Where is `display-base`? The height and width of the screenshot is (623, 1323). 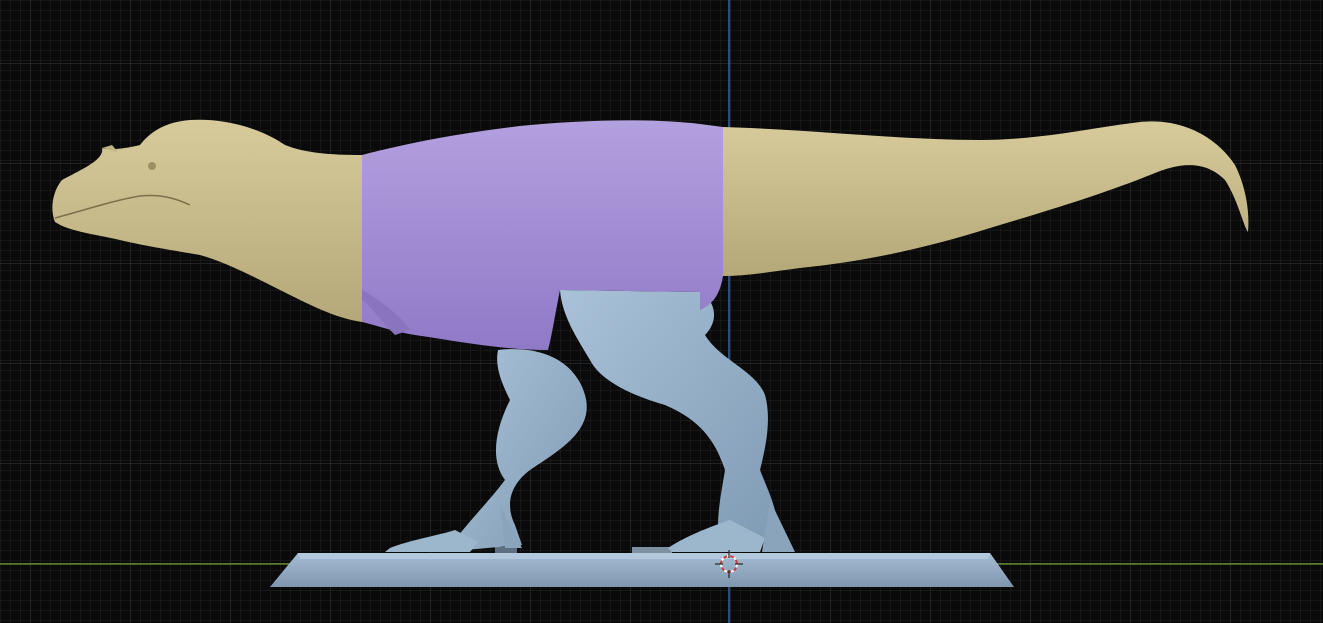 display-base is located at coordinates (642, 567).